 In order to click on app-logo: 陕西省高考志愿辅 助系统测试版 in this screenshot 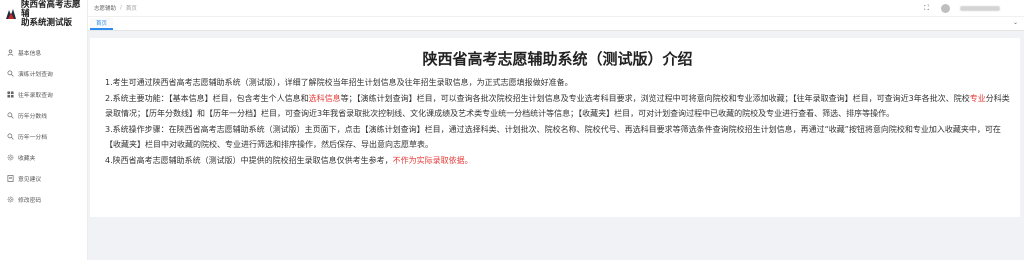, I will do `click(43, 14)`.